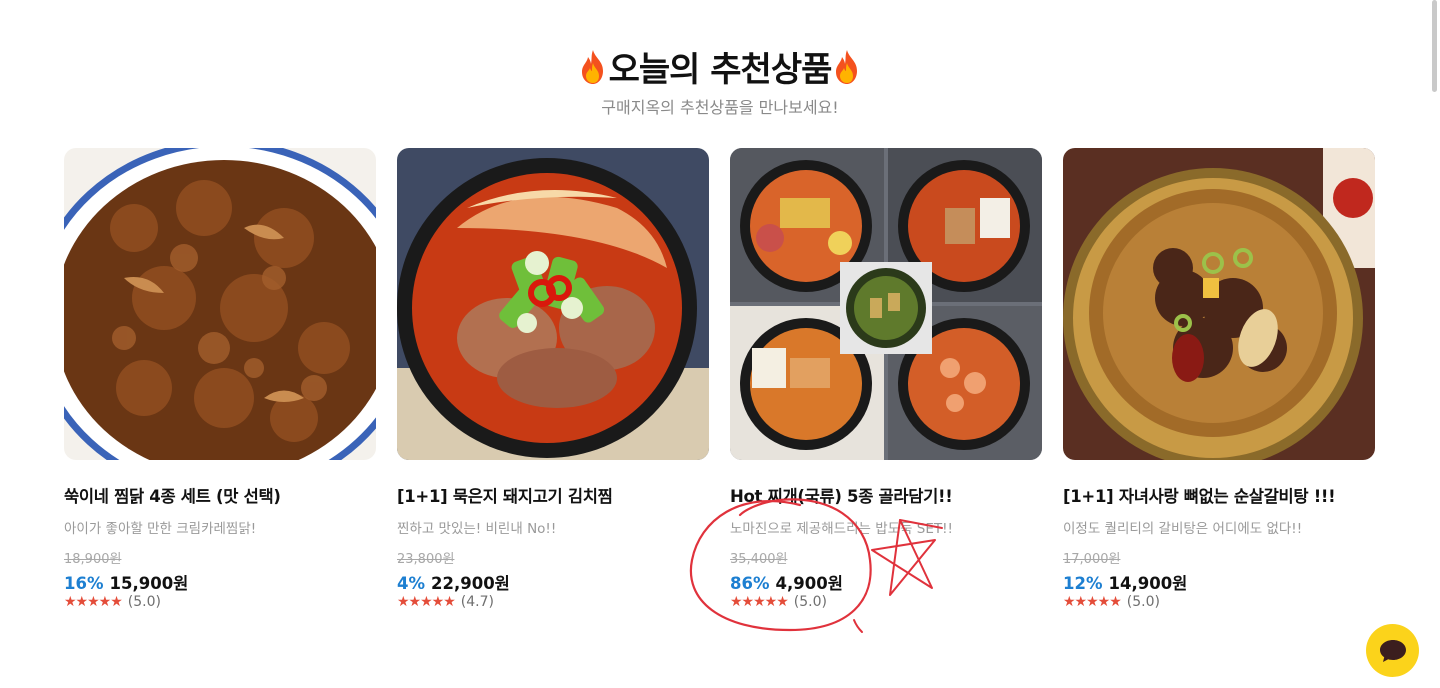 The width and height of the screenshot is (1440, 688). I want to click on product-name: [1+1] 자녀사랑 뼈없는 순살갈비탕 !!!, so click(1199, 495).